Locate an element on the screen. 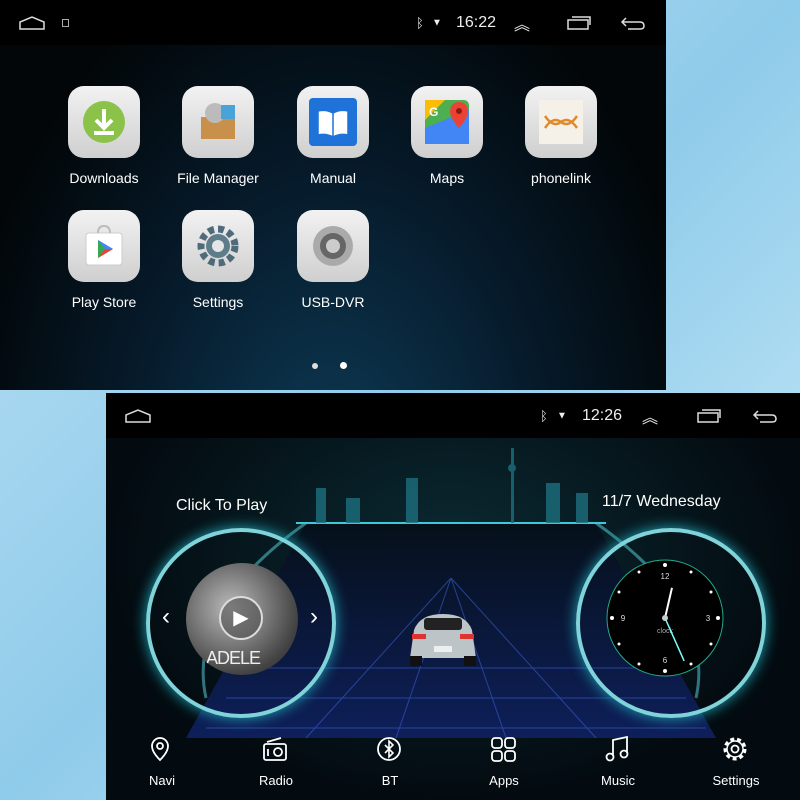 The height and width of the screenshot is (800, 800). app-settings: Settings is located at coordinates (218, 260).